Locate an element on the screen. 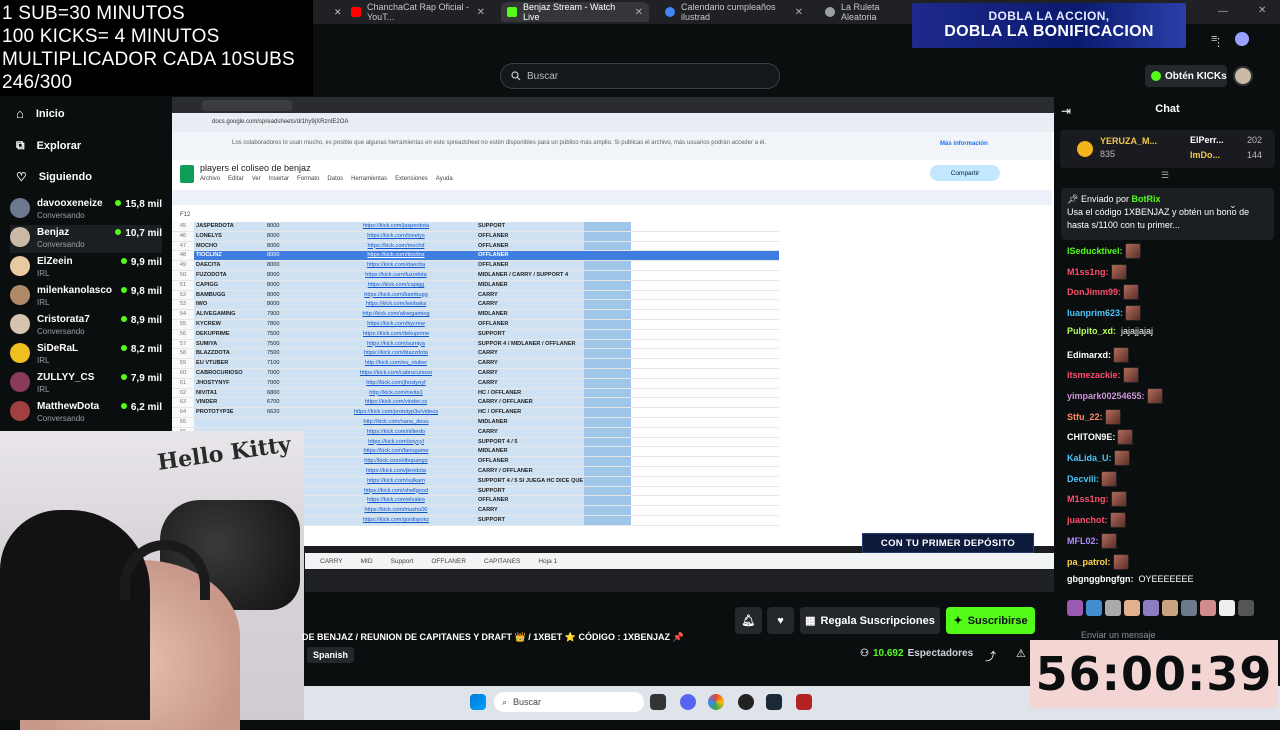 This screenshot has height=730, width=1280. taskbar-search: ⌕ Buscar is located at coordinates (569, 702).